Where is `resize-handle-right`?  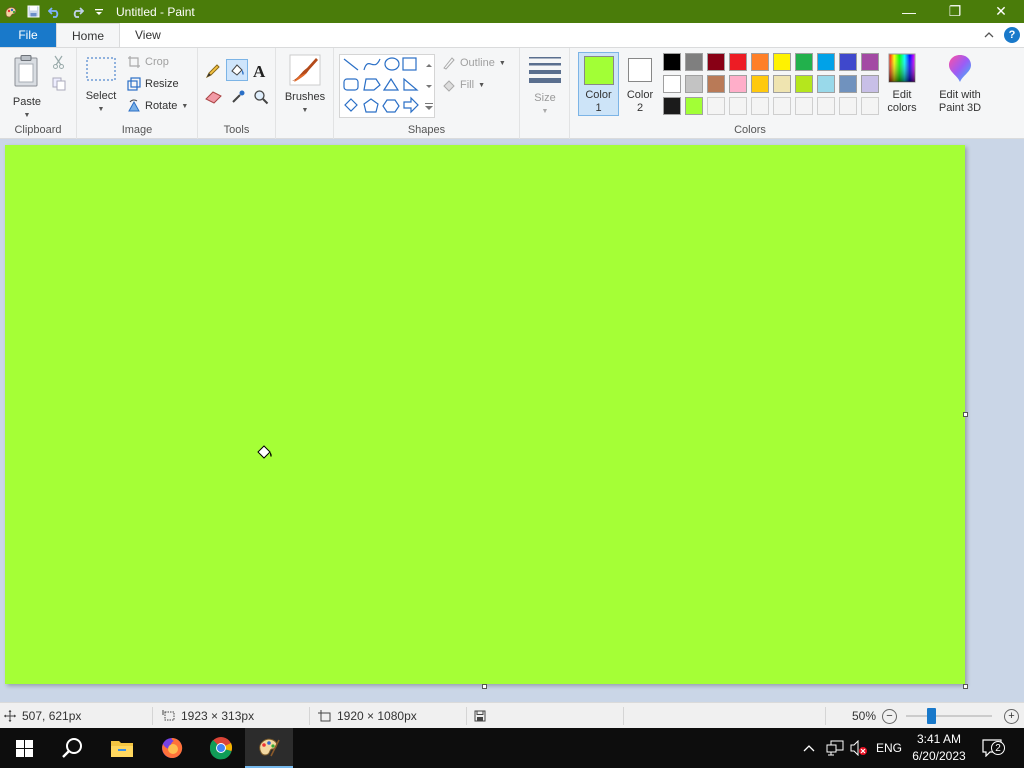
resize-handle-right is located at coordinates (965, 414).